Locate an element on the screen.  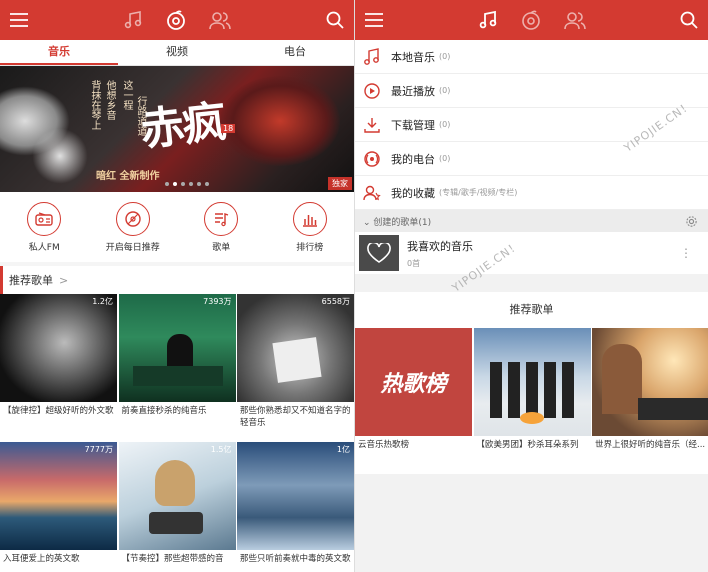
playlist-cover: 1亿 is located at coordinates (295, 495).